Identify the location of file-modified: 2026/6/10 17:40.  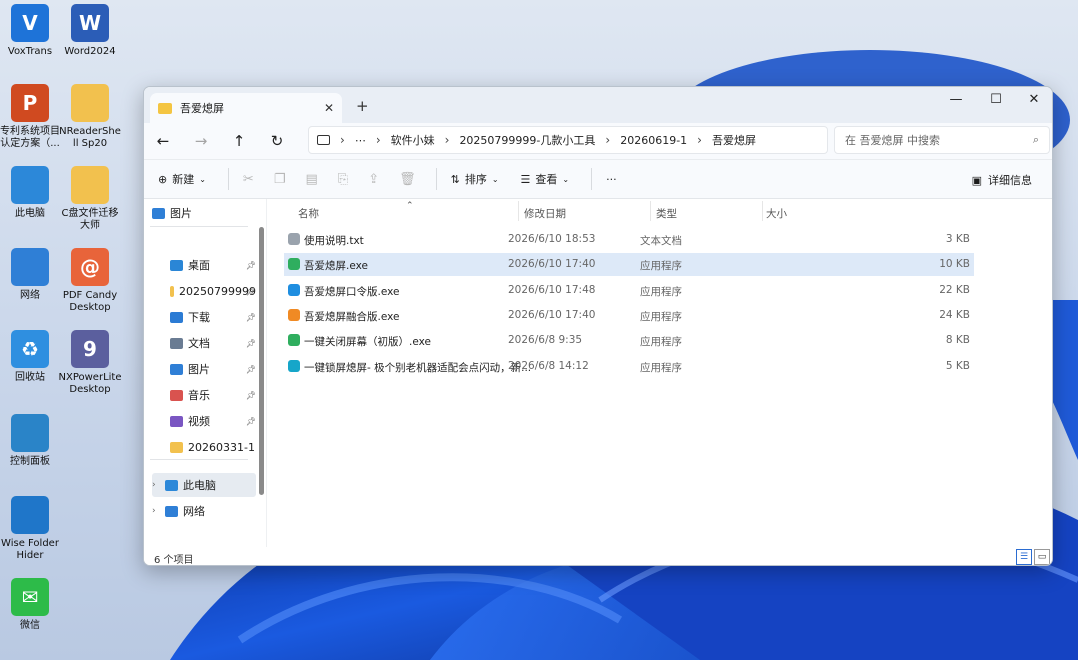
(552, 264).